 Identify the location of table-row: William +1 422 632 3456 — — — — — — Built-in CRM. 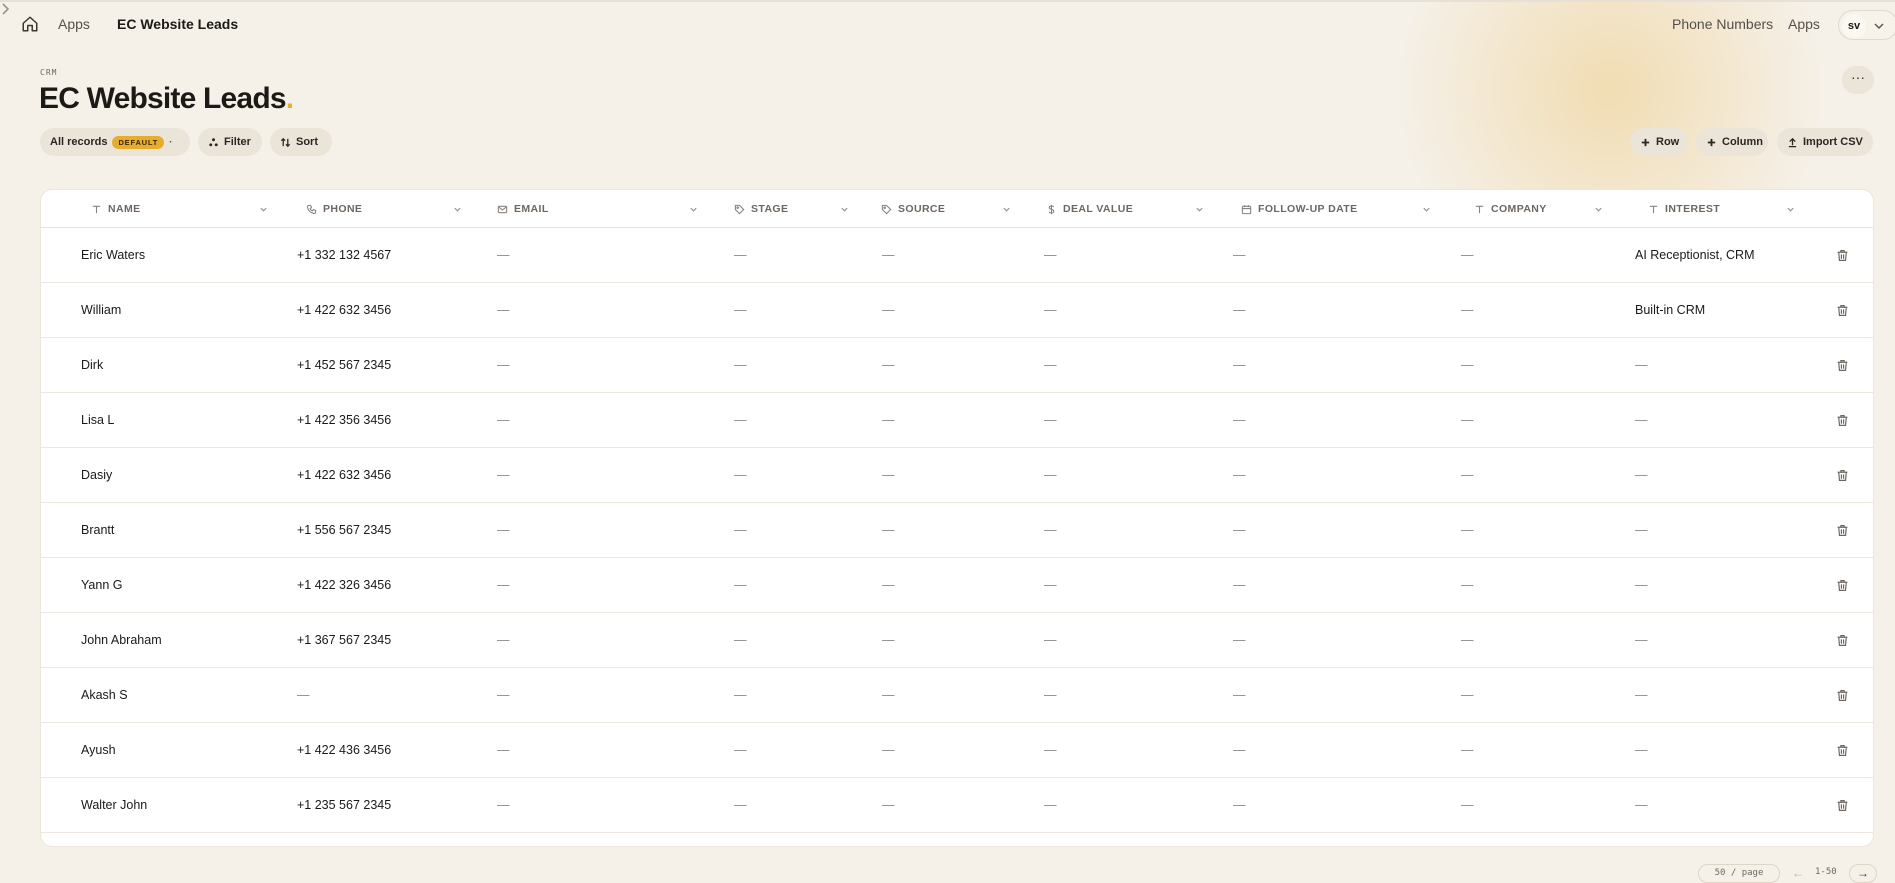
(957, 310).